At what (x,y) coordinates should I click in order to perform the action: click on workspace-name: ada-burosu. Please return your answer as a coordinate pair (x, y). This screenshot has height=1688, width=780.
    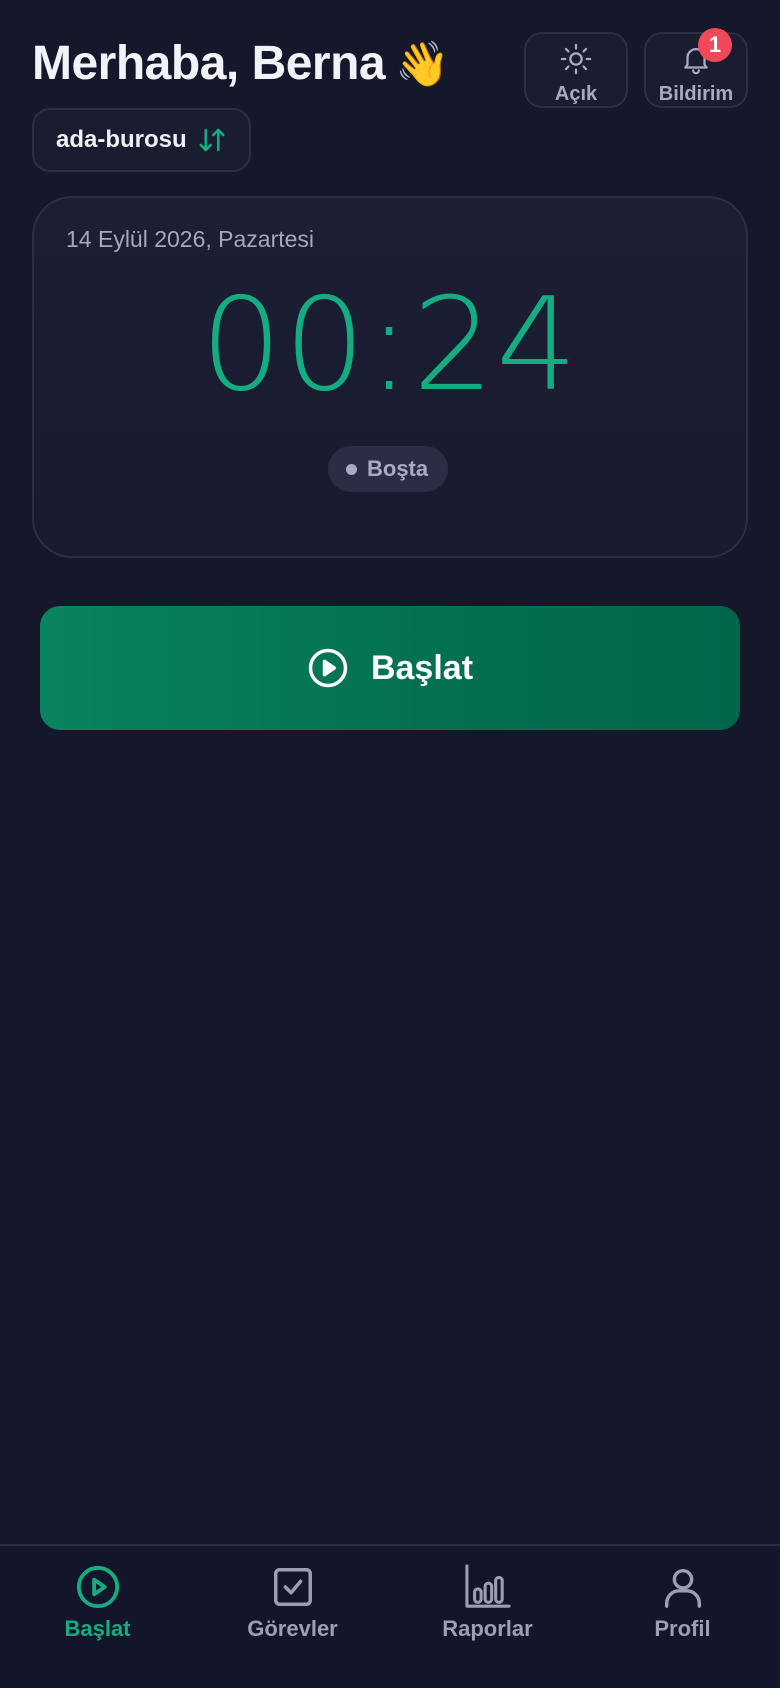
    Looking at the image, I should click on (121, 139).